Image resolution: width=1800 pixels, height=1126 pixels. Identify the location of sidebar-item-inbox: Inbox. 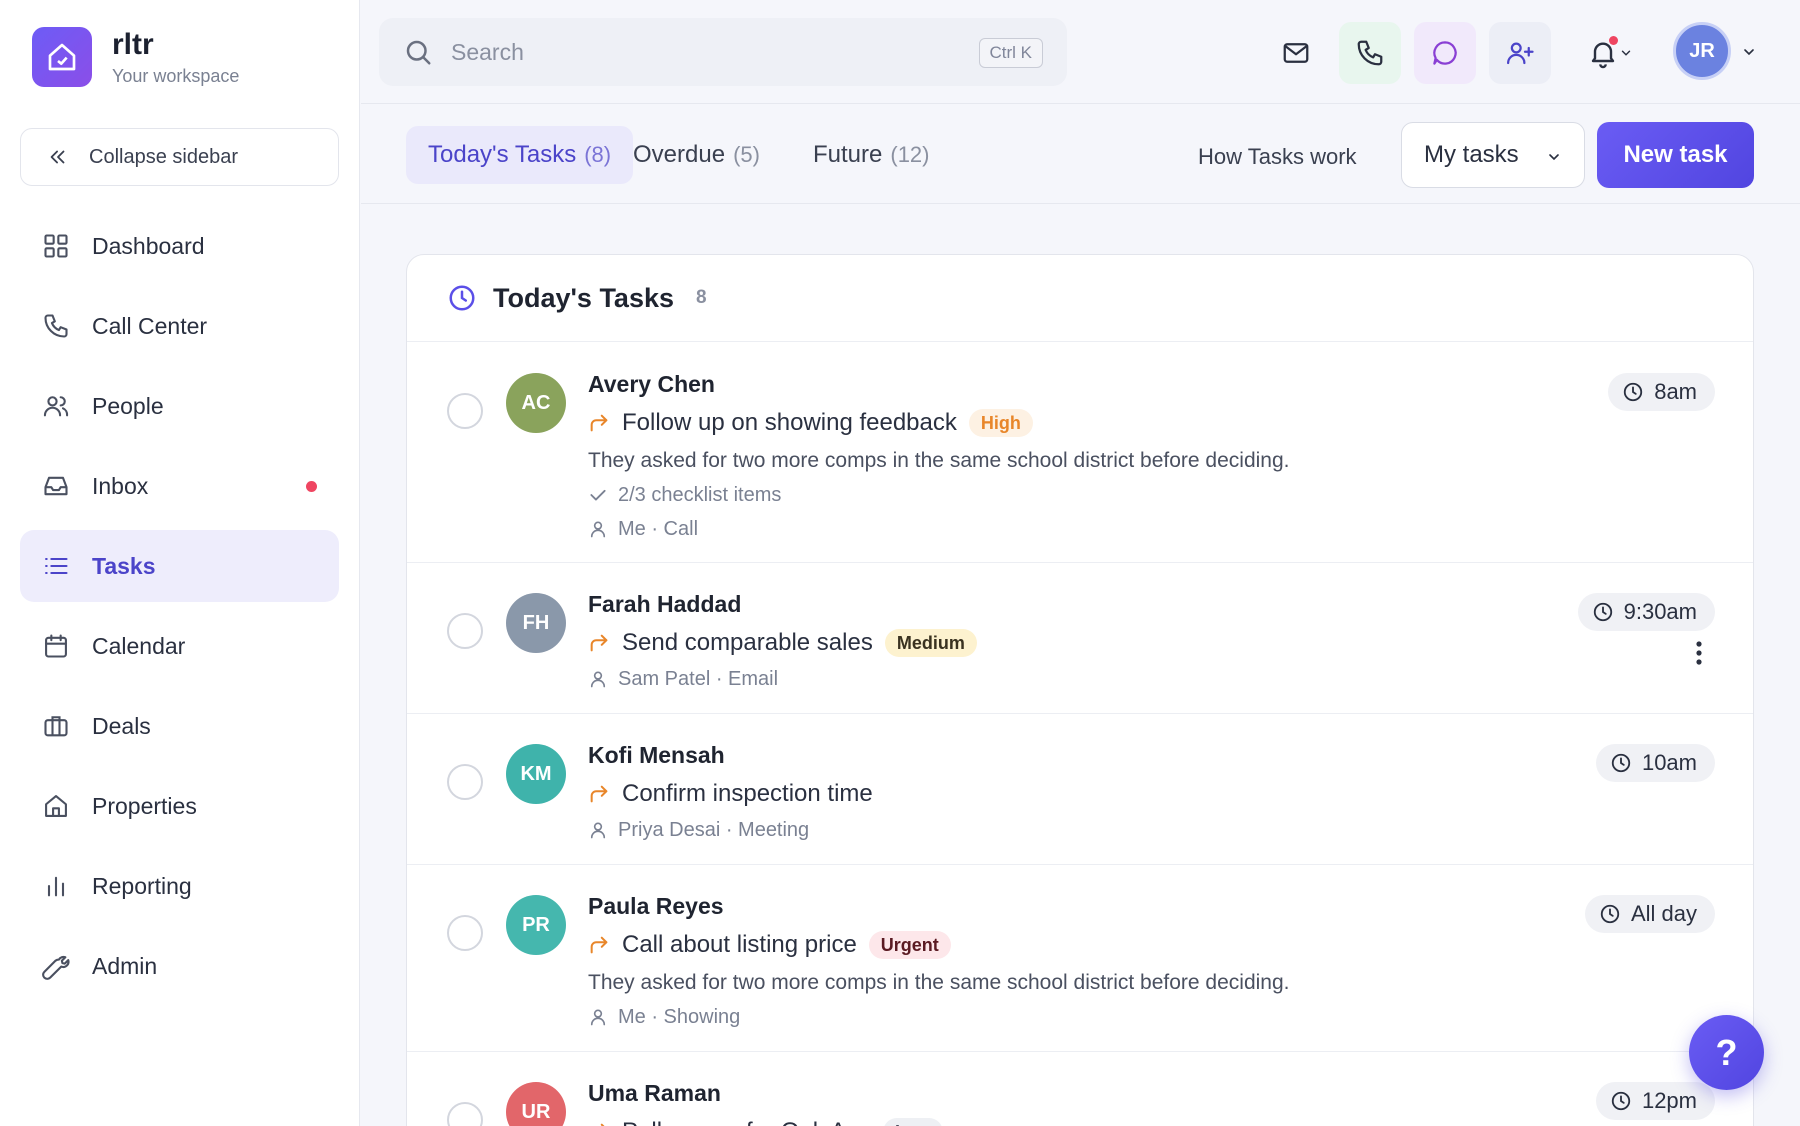
(179, 486).